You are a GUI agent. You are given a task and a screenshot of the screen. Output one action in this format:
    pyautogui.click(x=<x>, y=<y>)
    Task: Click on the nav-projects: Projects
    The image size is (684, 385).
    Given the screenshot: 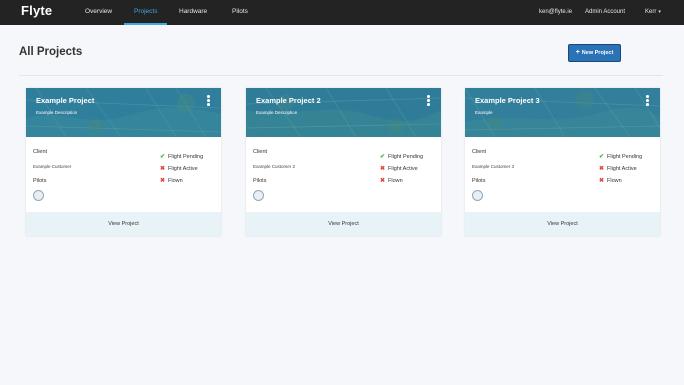 What is the action you would take?
    pyautogui.click(x=146, y=12)
    